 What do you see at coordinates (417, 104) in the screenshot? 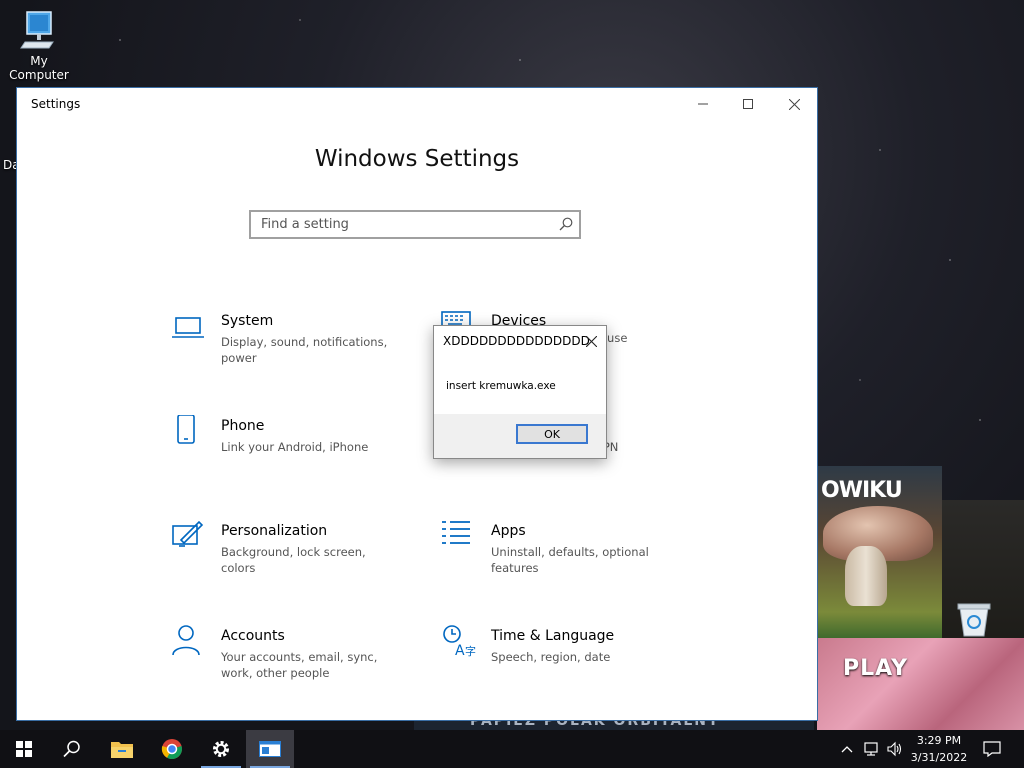
I see `title-bar: Settings` at bounding box center [417, 104].